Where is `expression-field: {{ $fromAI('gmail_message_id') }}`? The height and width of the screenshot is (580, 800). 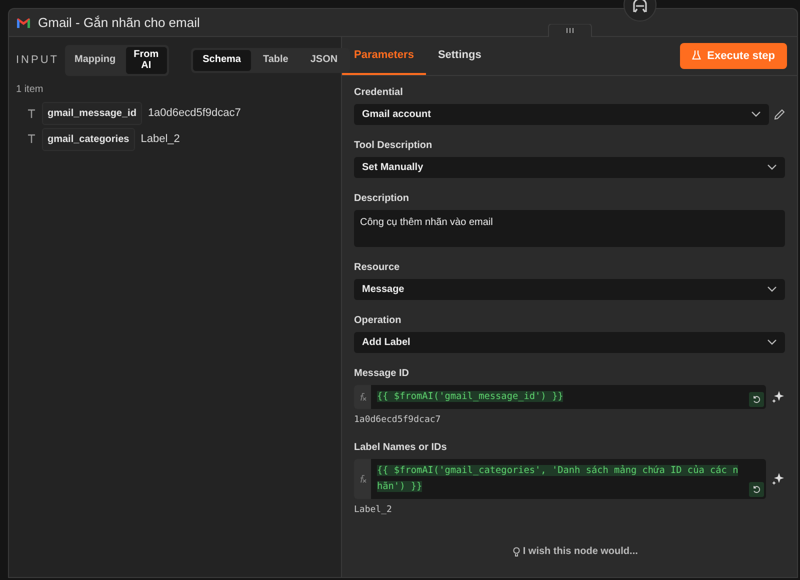
expression-field: {{ $fromAI('gmail_message_id') }} is located at coordinates (560, 396).